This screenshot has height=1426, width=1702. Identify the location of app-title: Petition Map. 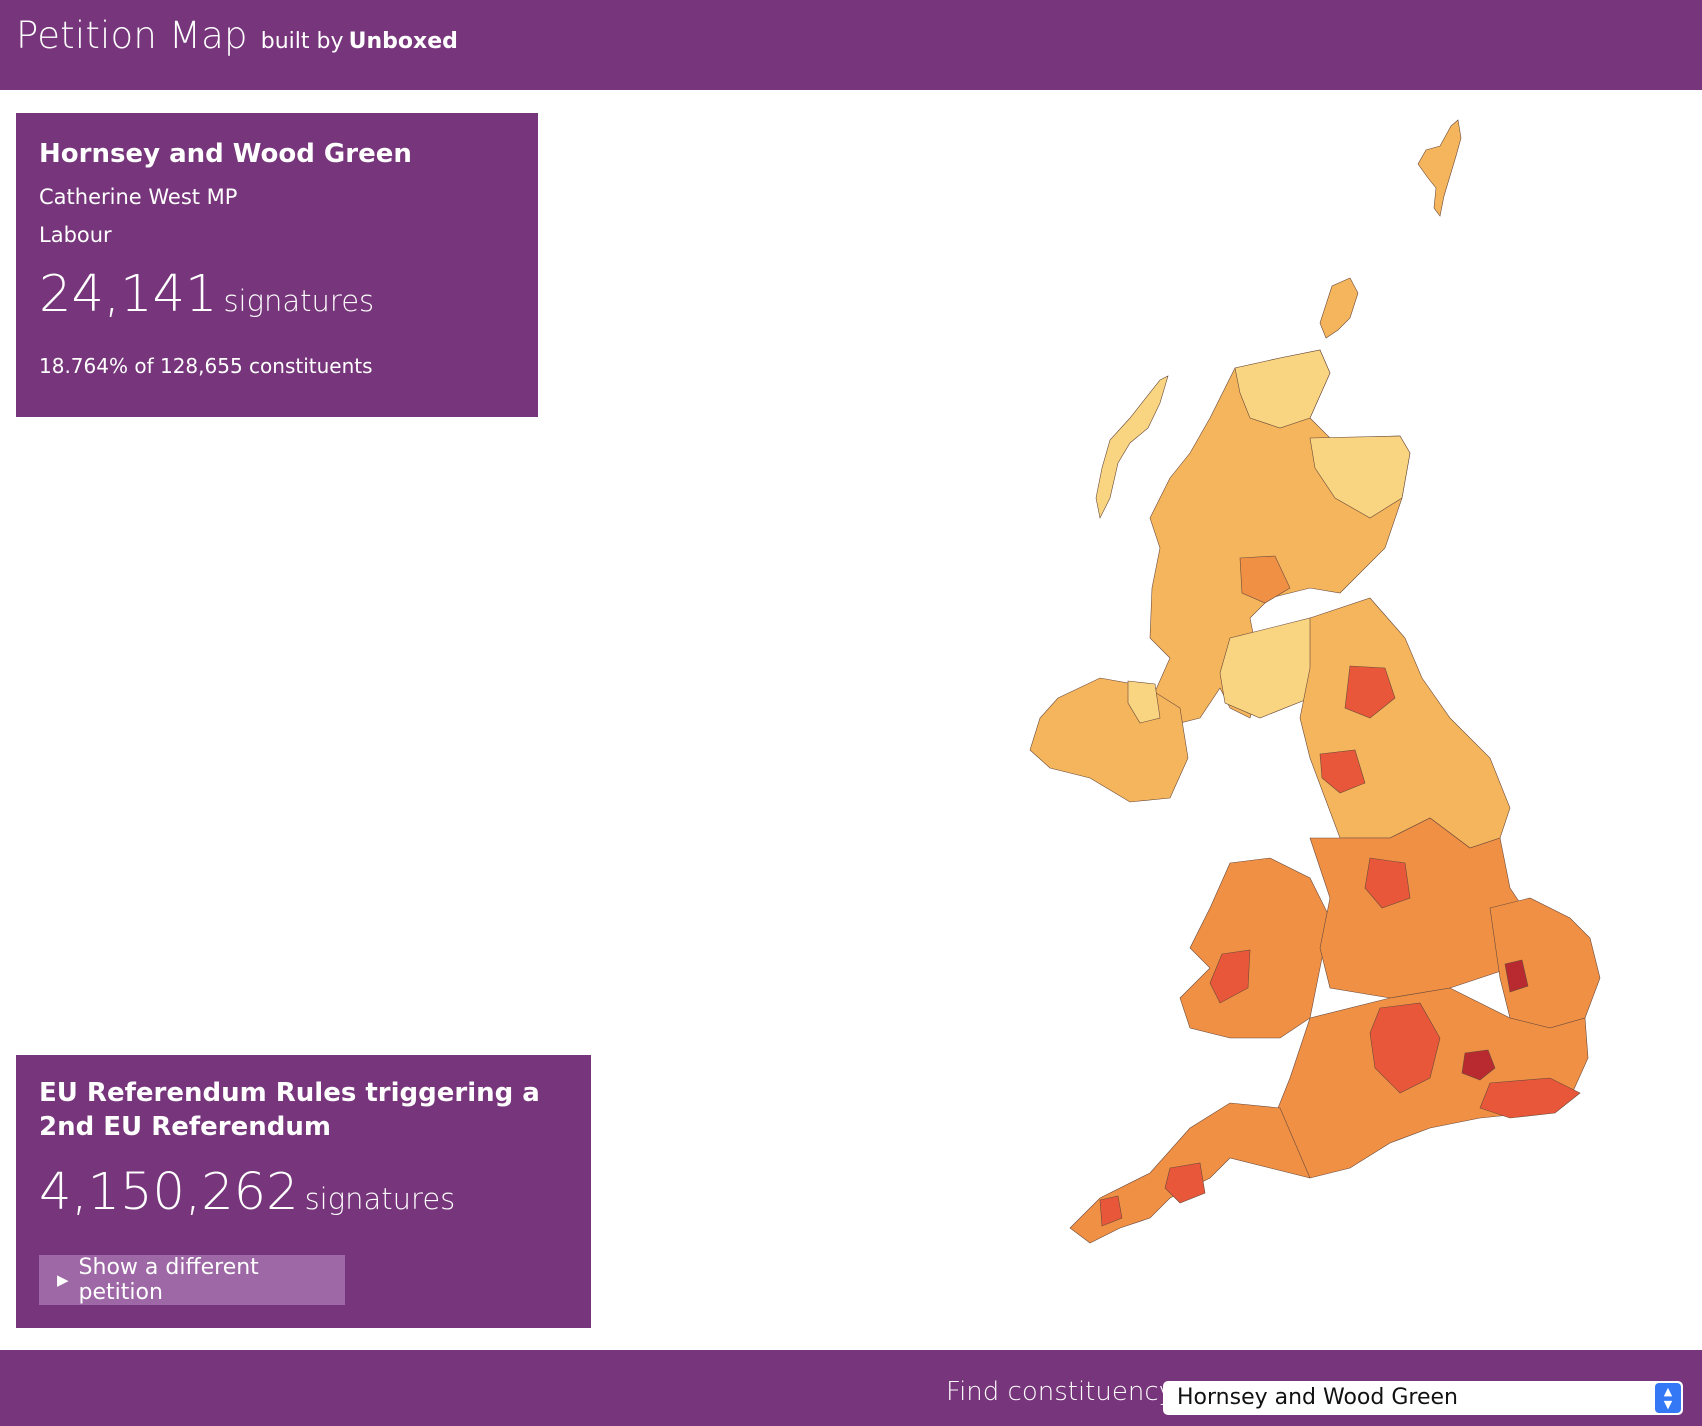
(132, 35).